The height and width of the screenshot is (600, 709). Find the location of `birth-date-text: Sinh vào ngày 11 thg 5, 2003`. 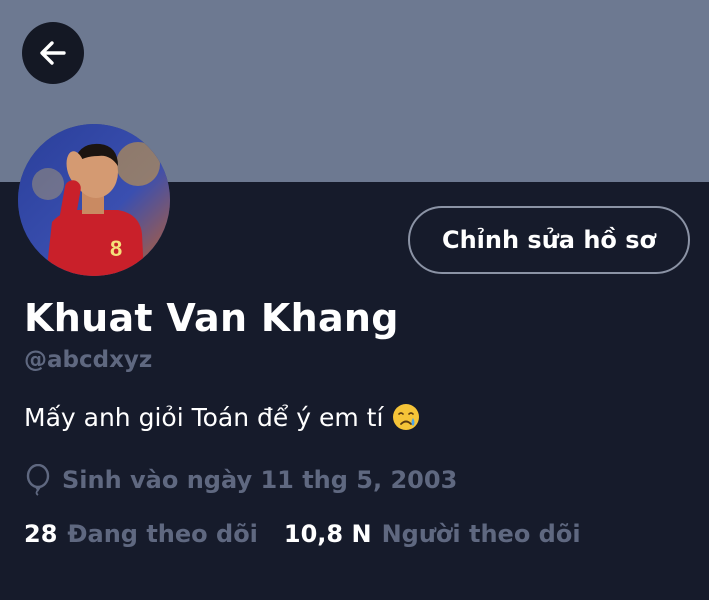

birth-date-text: Sinh vào ngày 11 thg 5, 2003 is located at coordinates (260, 480).